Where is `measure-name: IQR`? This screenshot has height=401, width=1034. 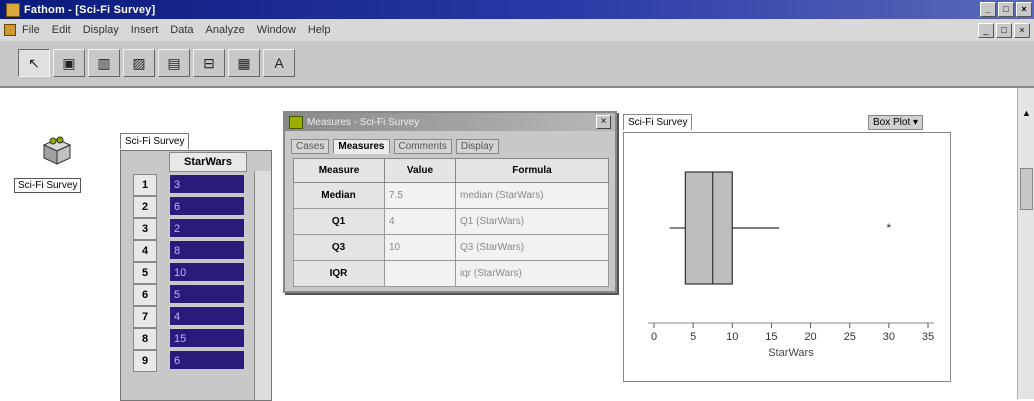
measure-name: IQR is located at coordinates (339, 273).